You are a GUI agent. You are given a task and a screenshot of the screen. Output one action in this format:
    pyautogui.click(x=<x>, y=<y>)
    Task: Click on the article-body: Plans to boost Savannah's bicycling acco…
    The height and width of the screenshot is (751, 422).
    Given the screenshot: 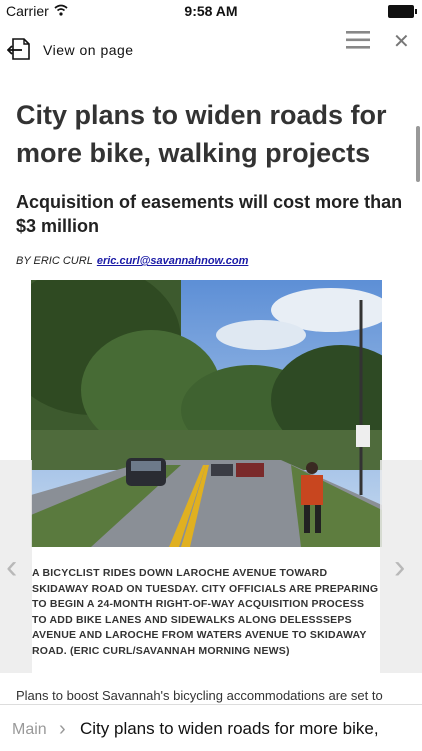 What is the action you would take?
    pyautogui.click(x=199, y=695)
    